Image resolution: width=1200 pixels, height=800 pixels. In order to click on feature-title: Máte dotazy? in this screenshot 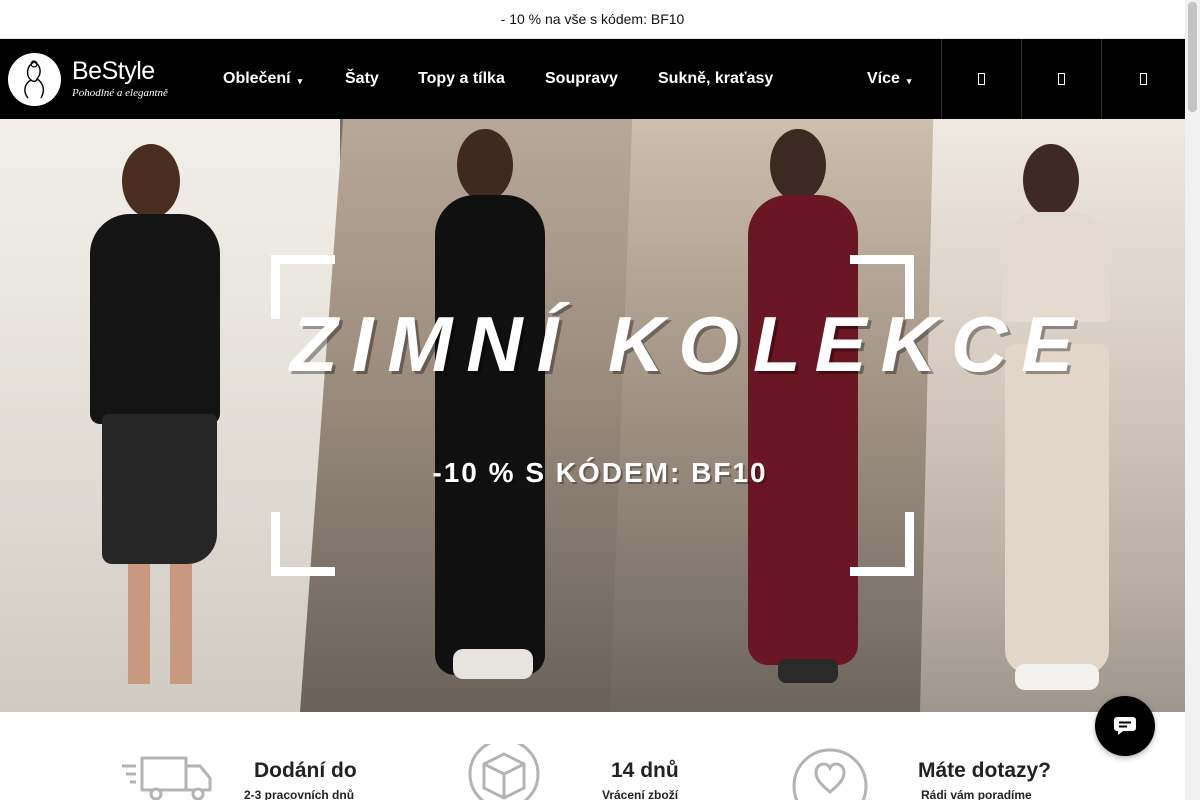, I will do `click(985, 770)`.